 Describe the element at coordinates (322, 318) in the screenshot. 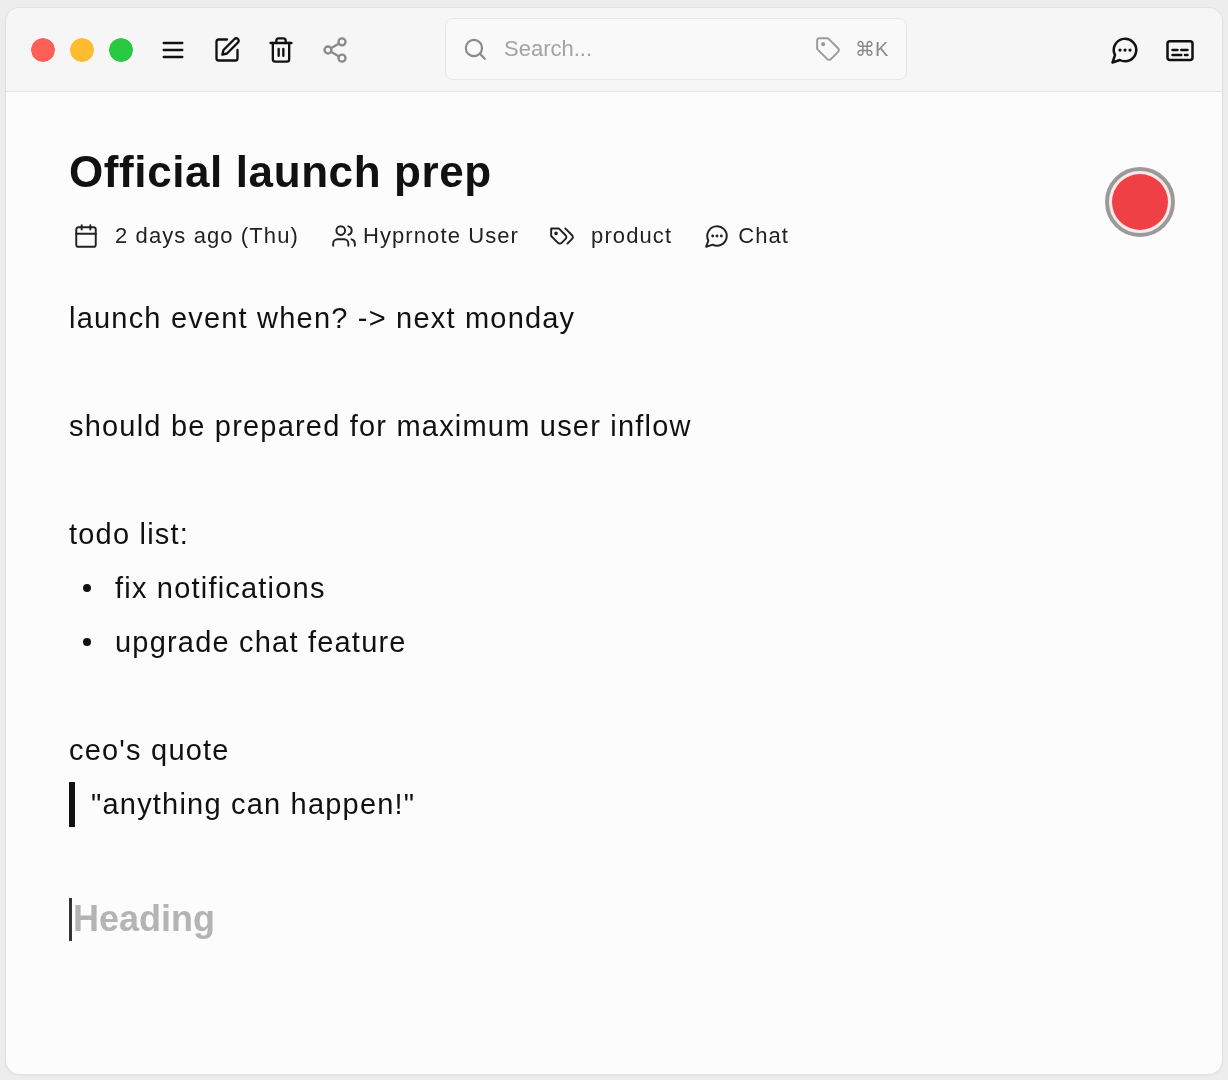

I see `paragraph-text: launch event when? -> next monday` at that location.